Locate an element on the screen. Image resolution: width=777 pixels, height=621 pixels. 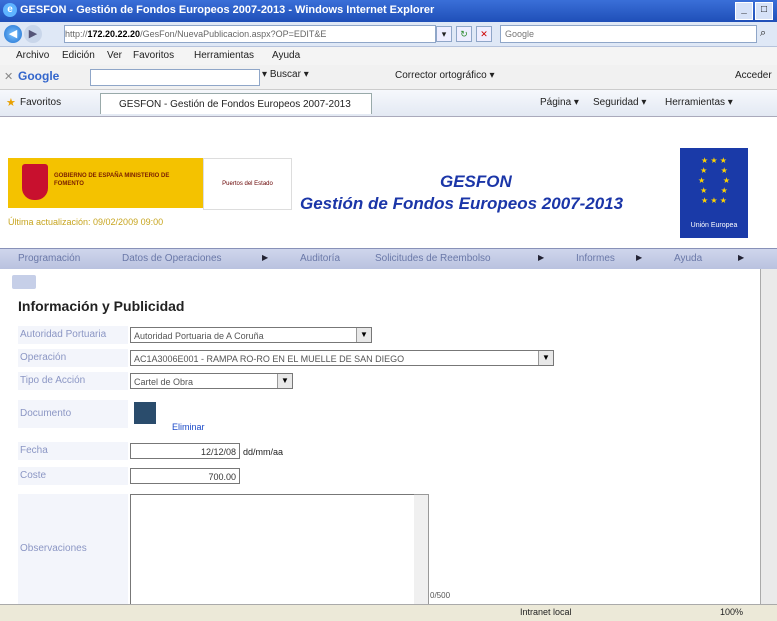
eliminar-link: Eliminar is located at coordinates (188, 427).